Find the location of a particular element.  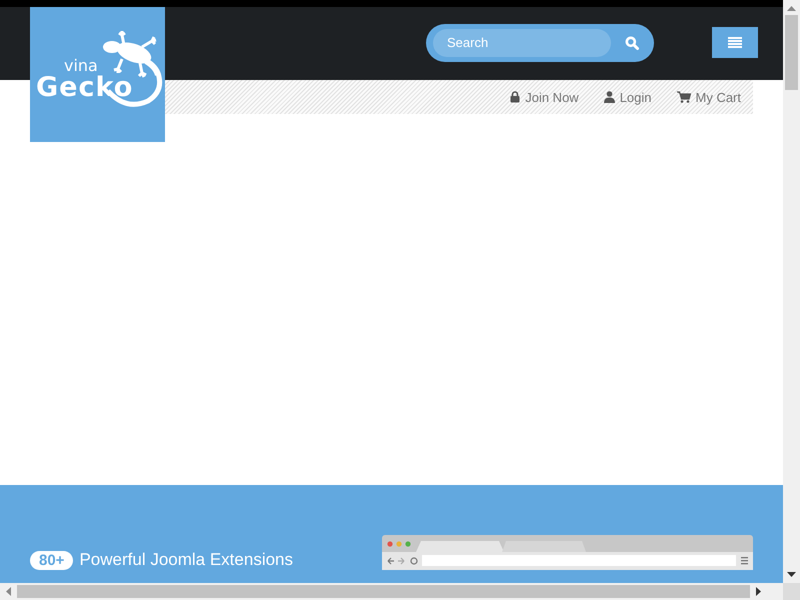

logo-text: Gecko is located at coordinates (85, 88).